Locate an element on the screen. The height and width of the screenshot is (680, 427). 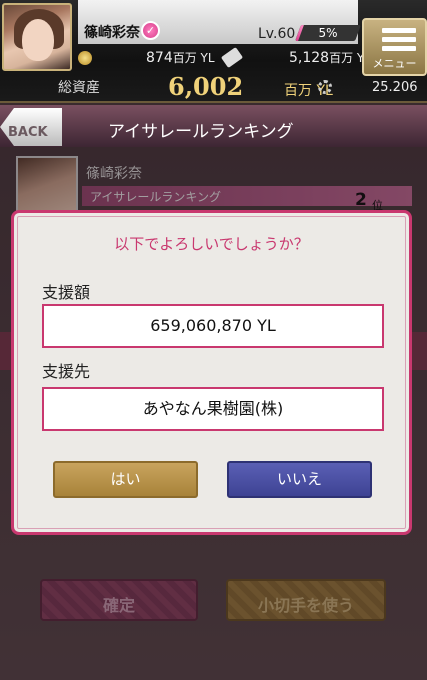
menu-button: メニュー is located at coordinates (394, 47).